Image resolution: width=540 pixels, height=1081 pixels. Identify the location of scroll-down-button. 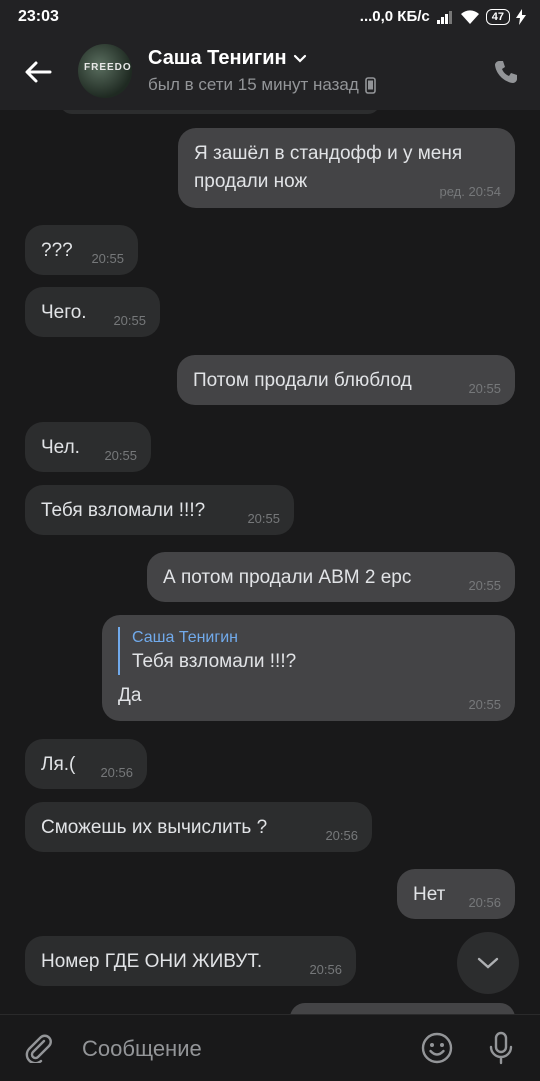
(488, 963).